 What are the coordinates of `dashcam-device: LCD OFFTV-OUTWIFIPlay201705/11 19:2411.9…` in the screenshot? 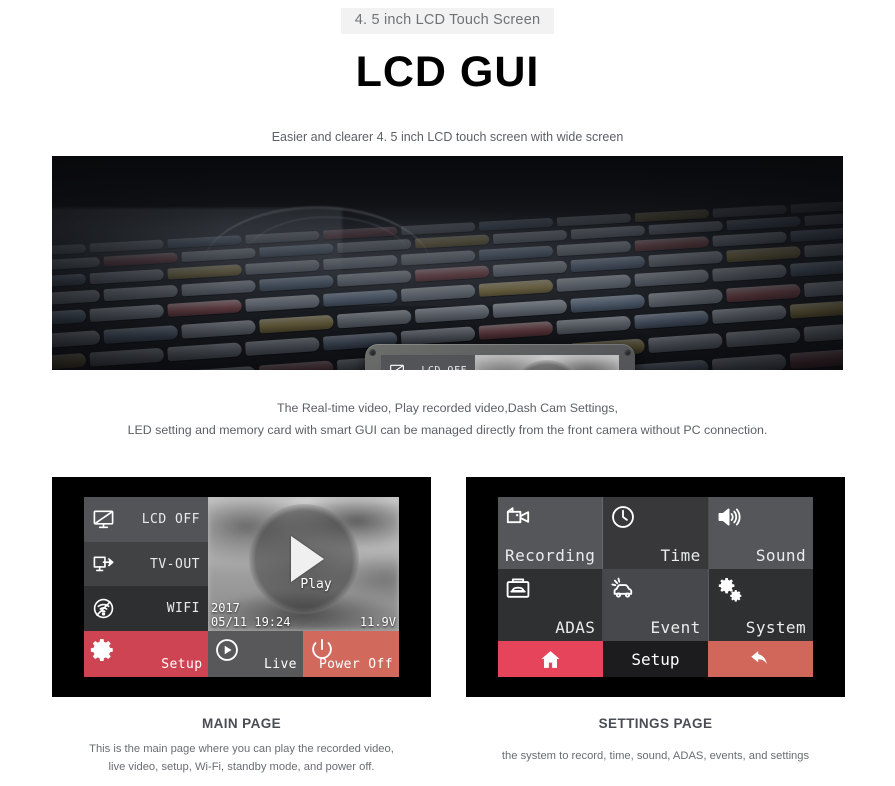 It's located at (500, 357).